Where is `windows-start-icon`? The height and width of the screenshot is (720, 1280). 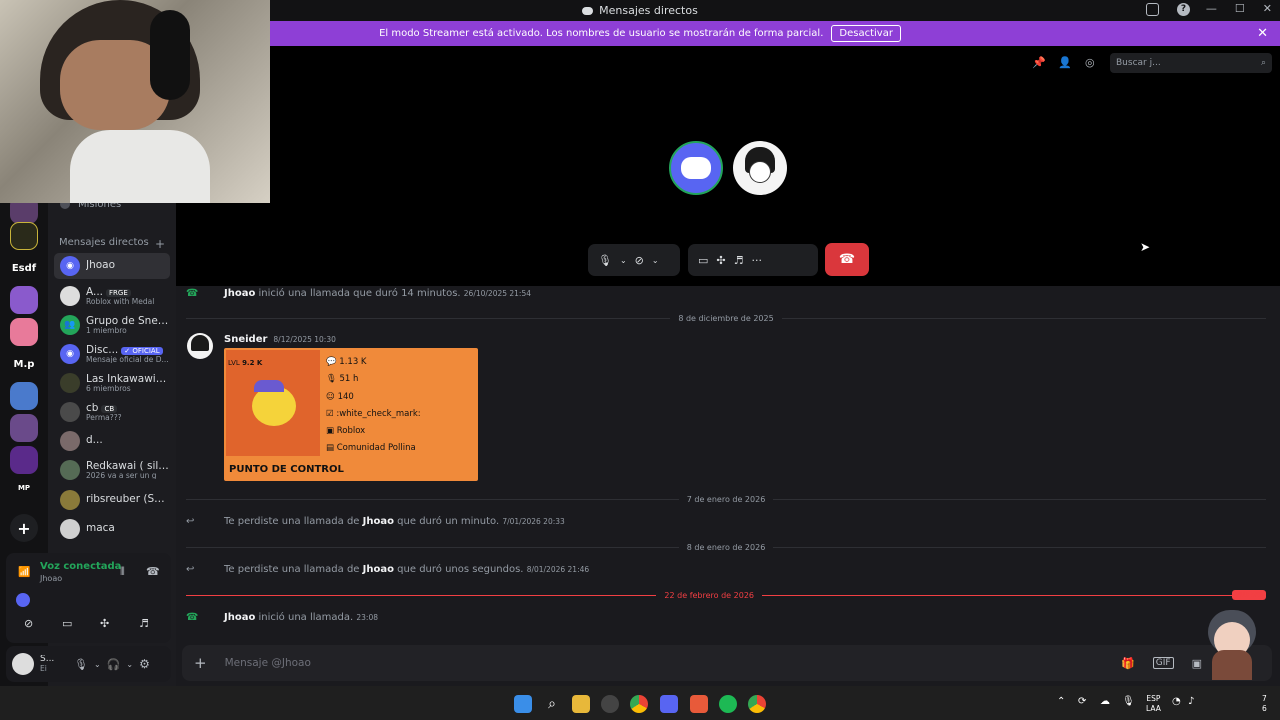
windows-start-icon is located at coordinates (523, 704).